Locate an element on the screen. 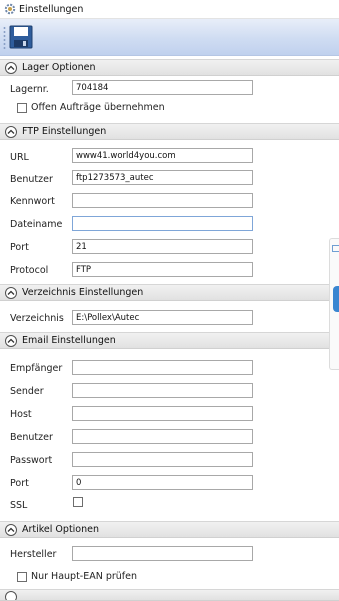  email-benutzer-label: Benutzer is located at coordinates (31, 437).